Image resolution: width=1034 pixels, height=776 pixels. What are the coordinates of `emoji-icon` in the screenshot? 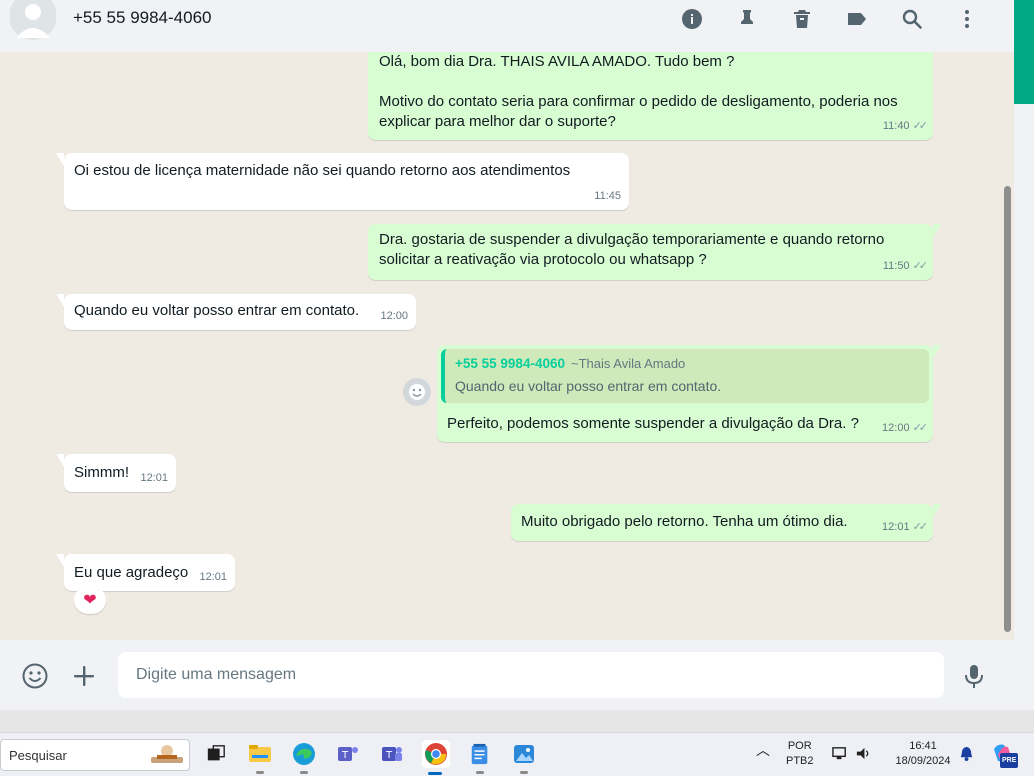 It's located at (35, 676).